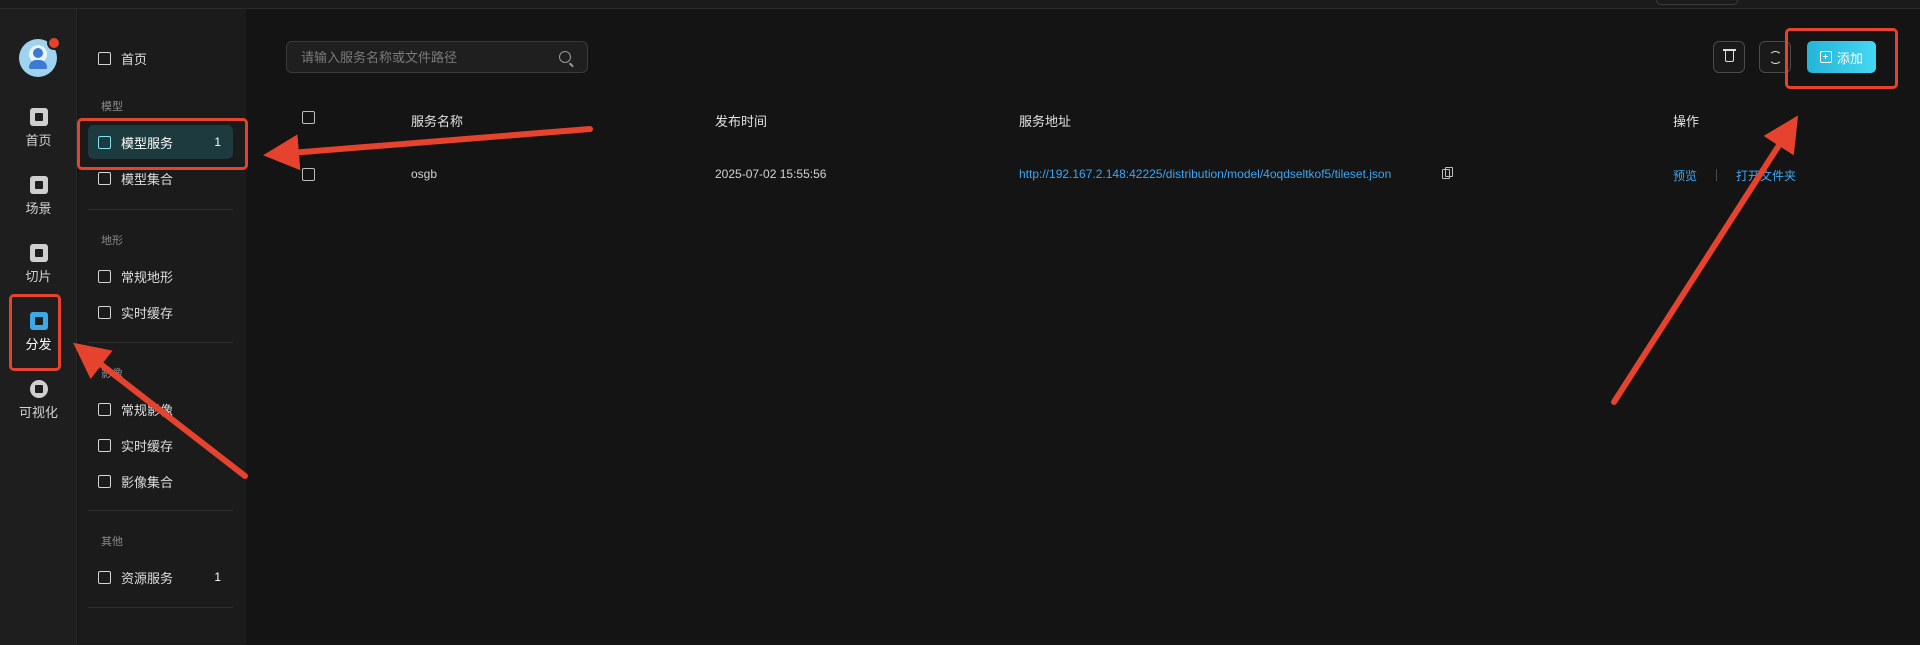 The height and width of the screenshot is (645, 1920). Describe the element at coordinates (104, 409) in the screenshot. I see `imagery-icon` at that location.